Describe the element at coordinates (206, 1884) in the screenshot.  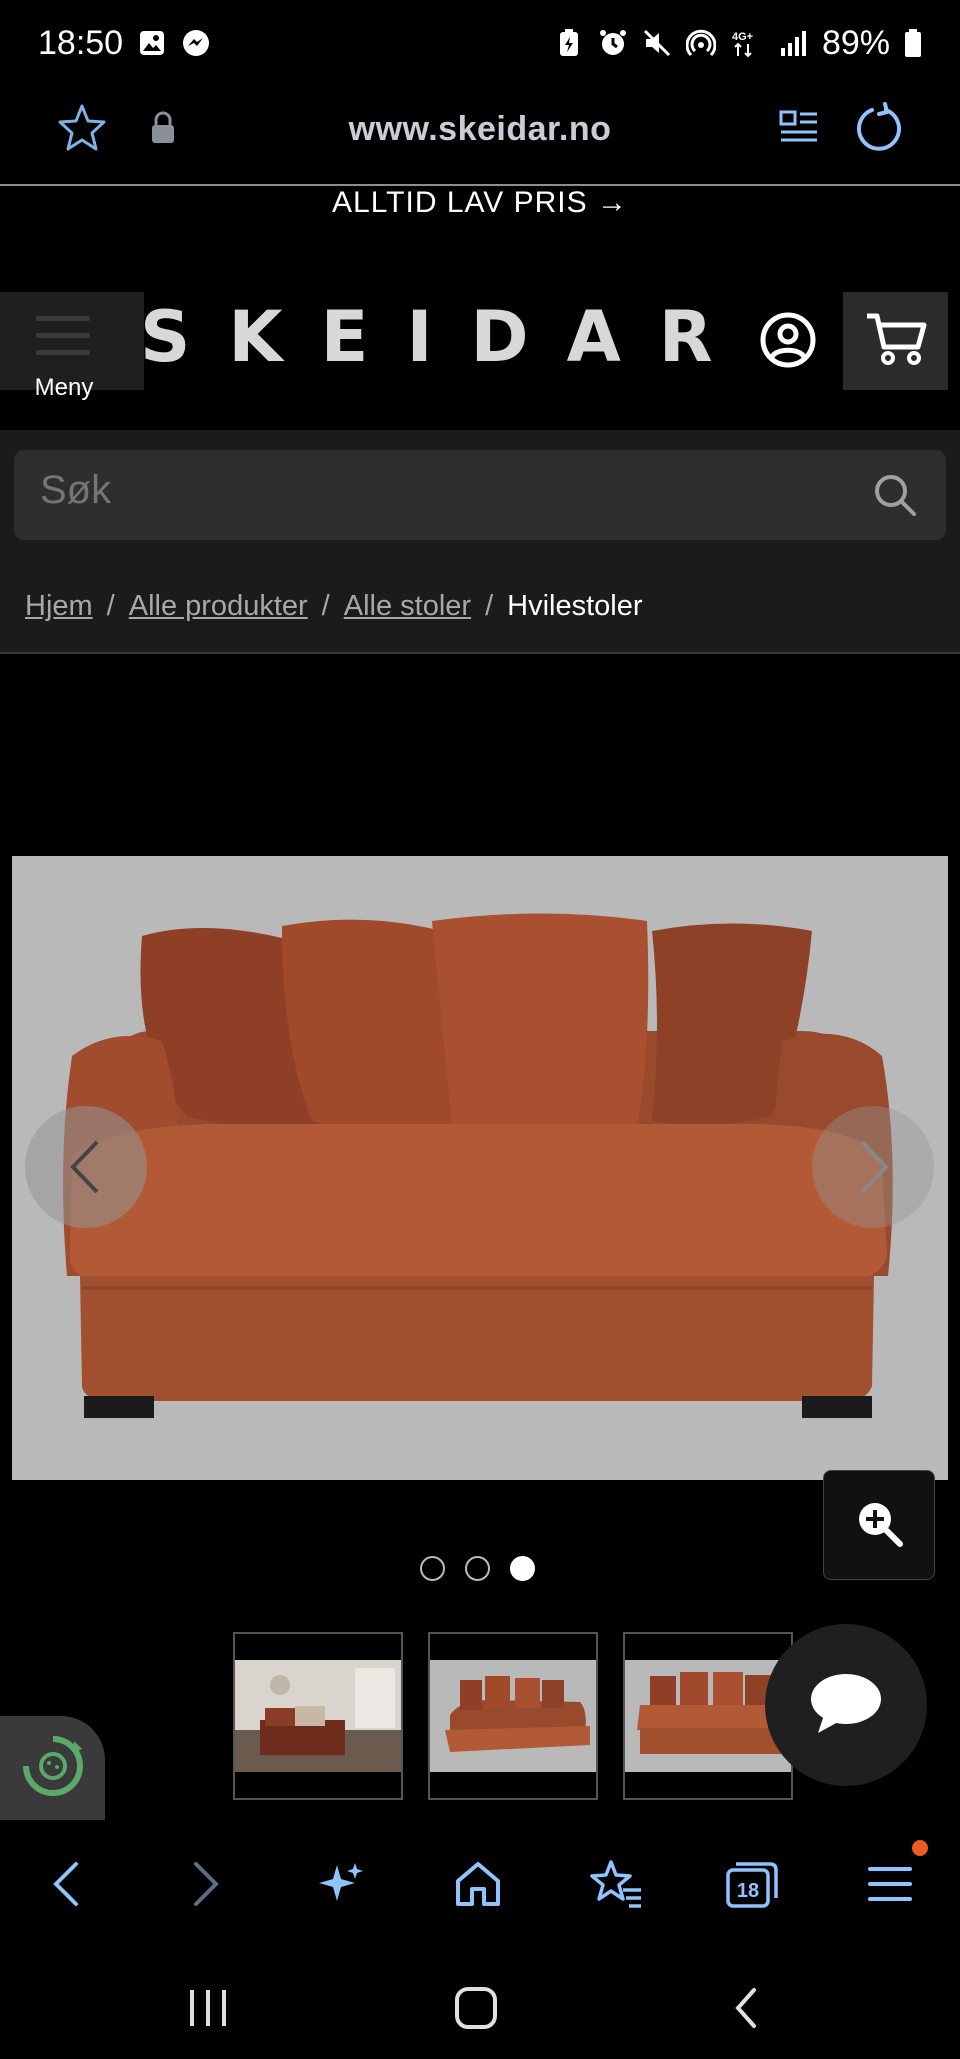
I see `forward-icon` at that location.